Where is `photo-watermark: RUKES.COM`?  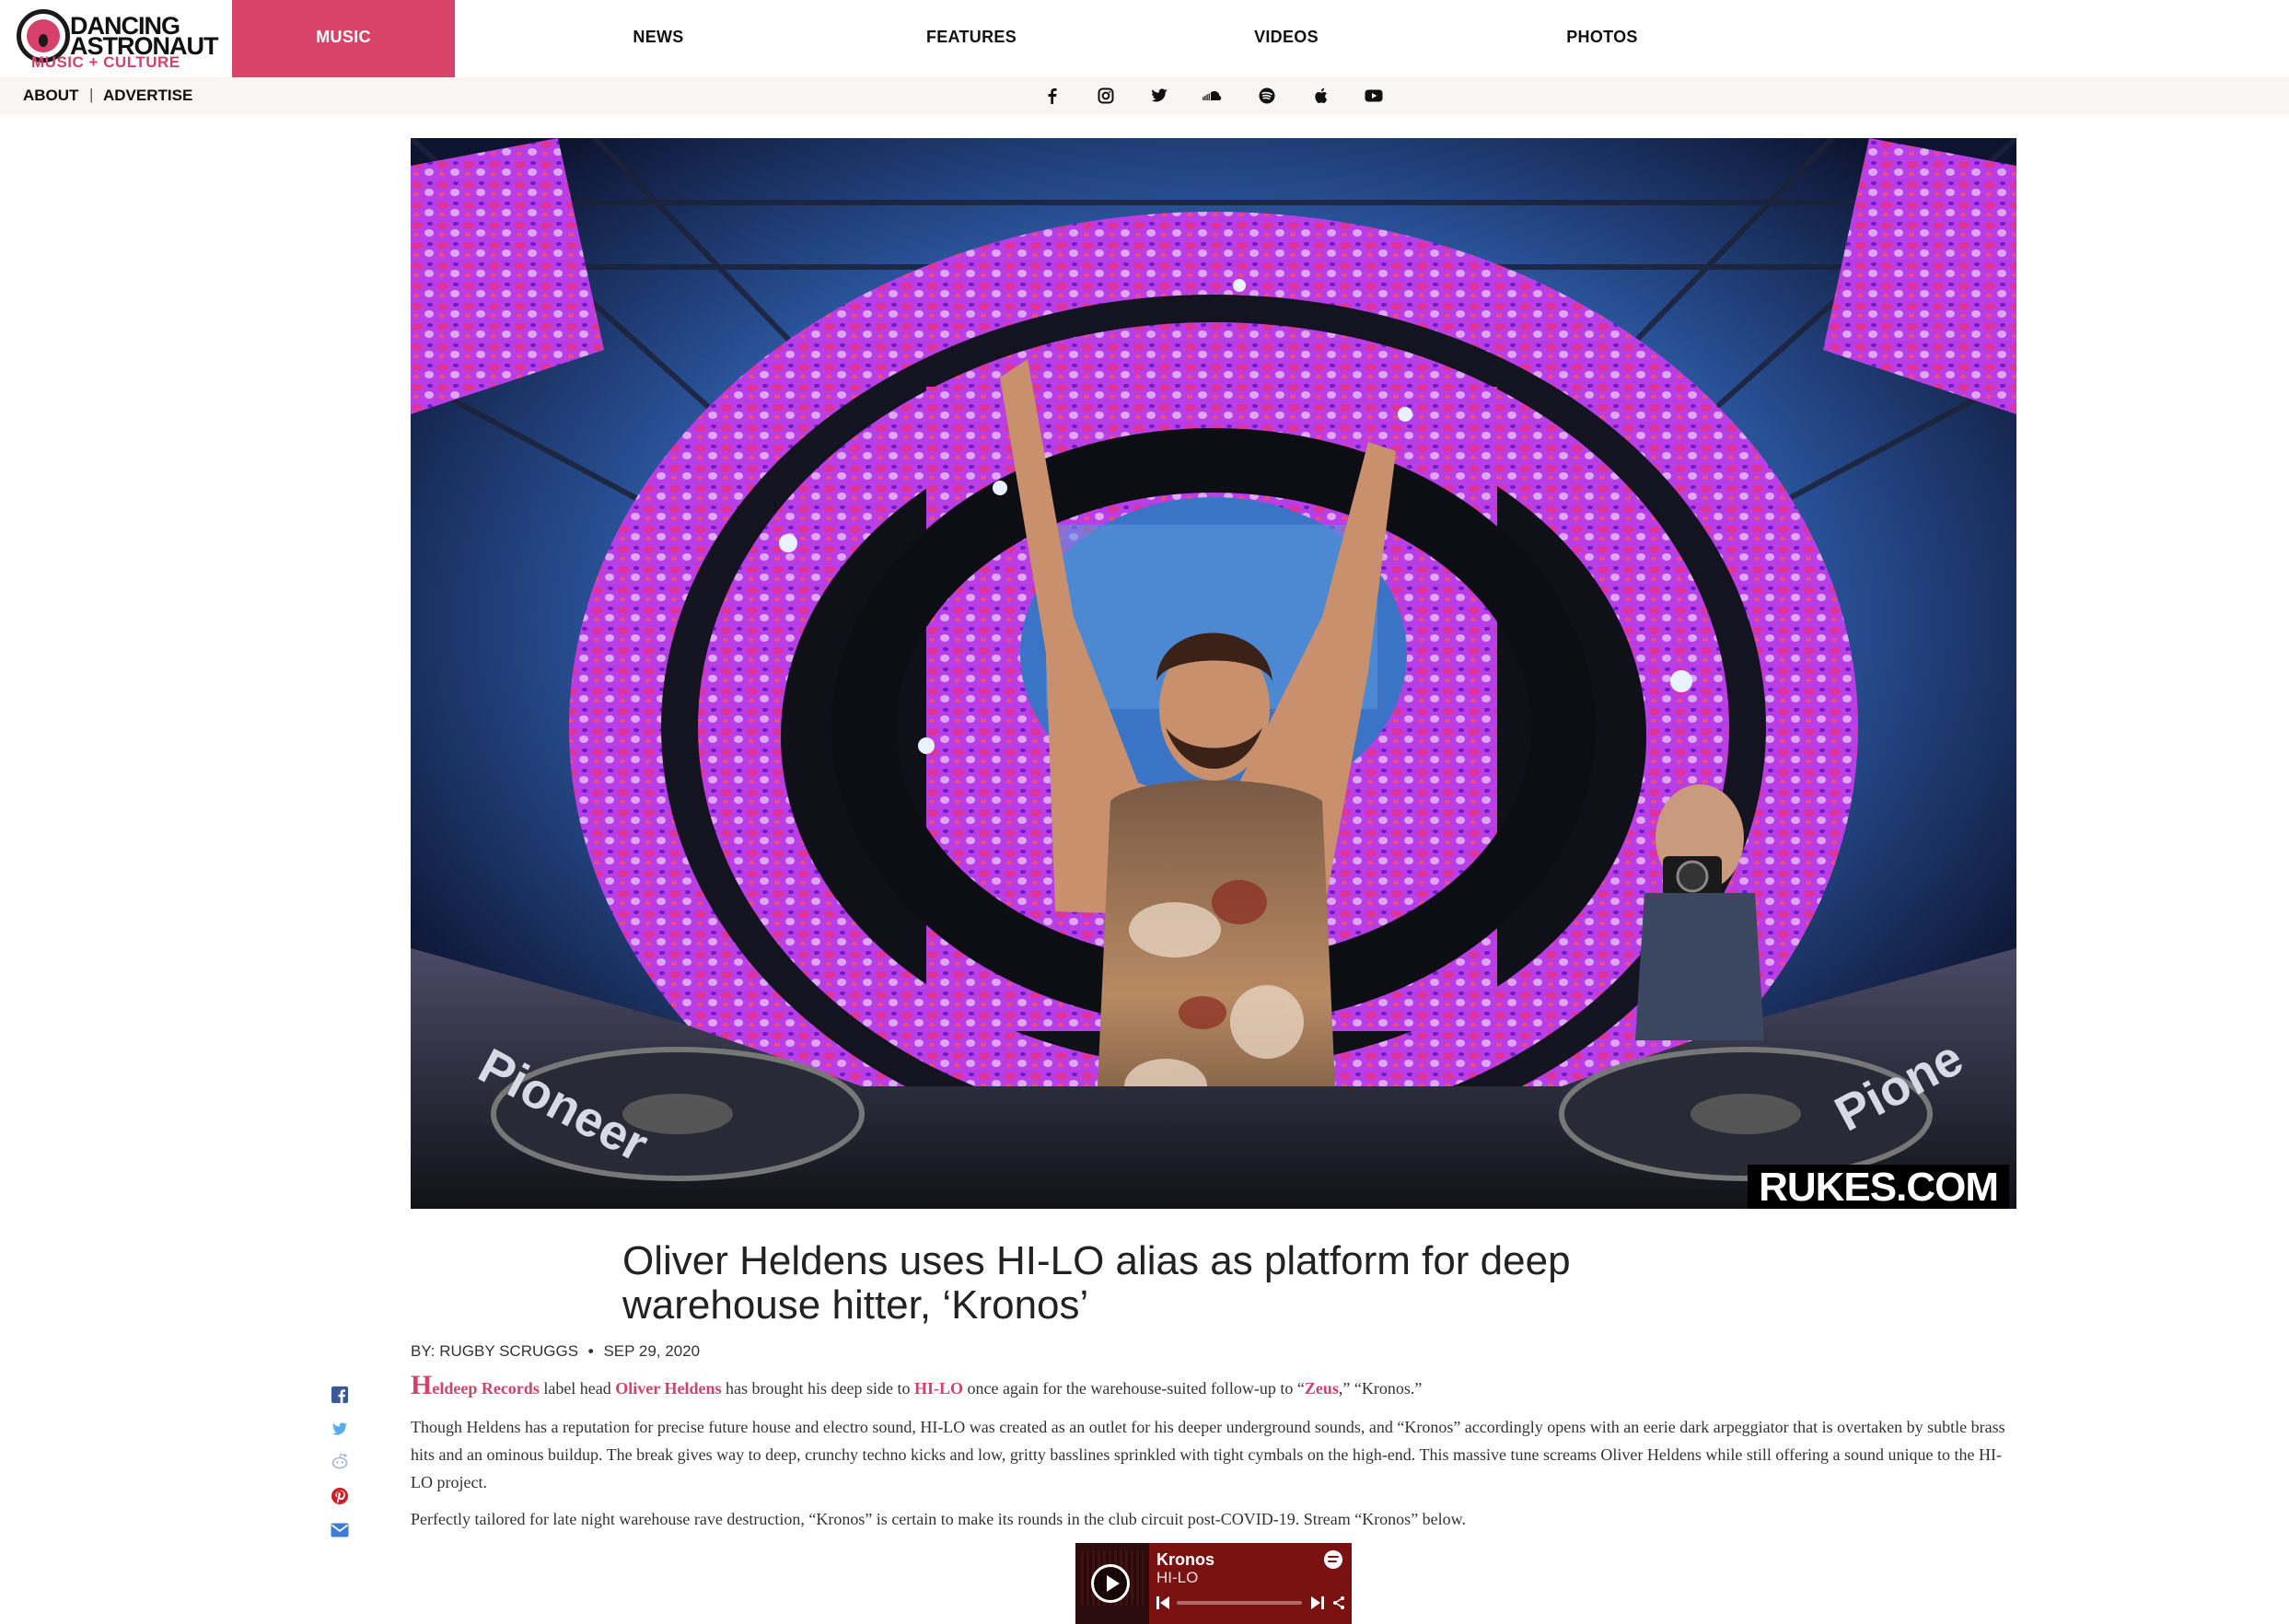 photo-watermark: RUKES.COM is located at coordinates (1878, 1187).